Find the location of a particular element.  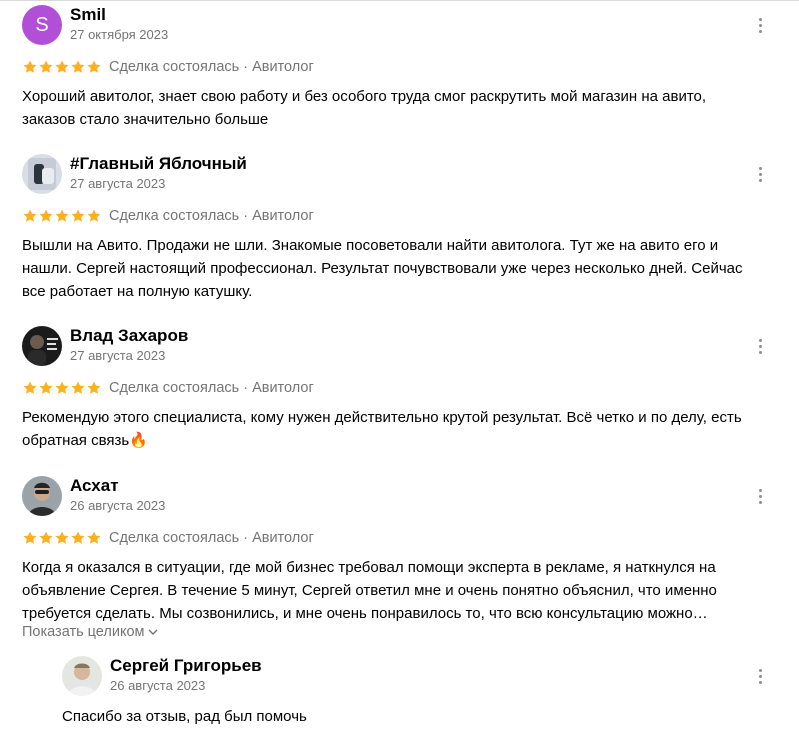

avatar-letter: S is located at coordinates (42, 24).